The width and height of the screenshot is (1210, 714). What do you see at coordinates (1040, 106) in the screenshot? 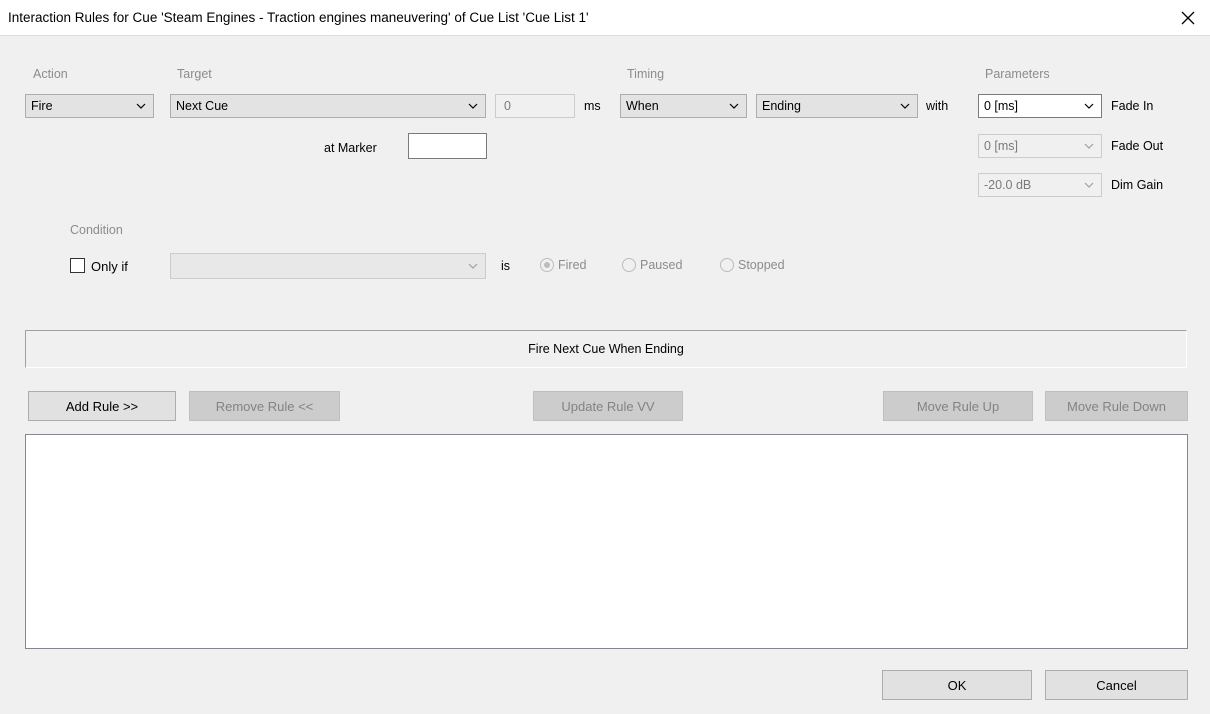
I see `fade-in-select: 0 [ms]` at bounding box center [1040, 106].